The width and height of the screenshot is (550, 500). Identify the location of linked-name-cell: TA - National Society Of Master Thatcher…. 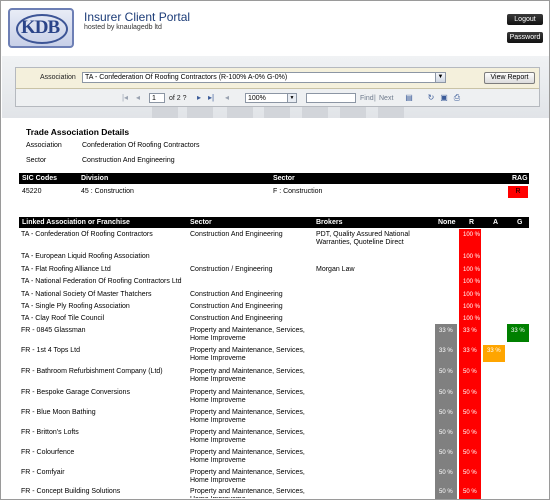
(86, 294).